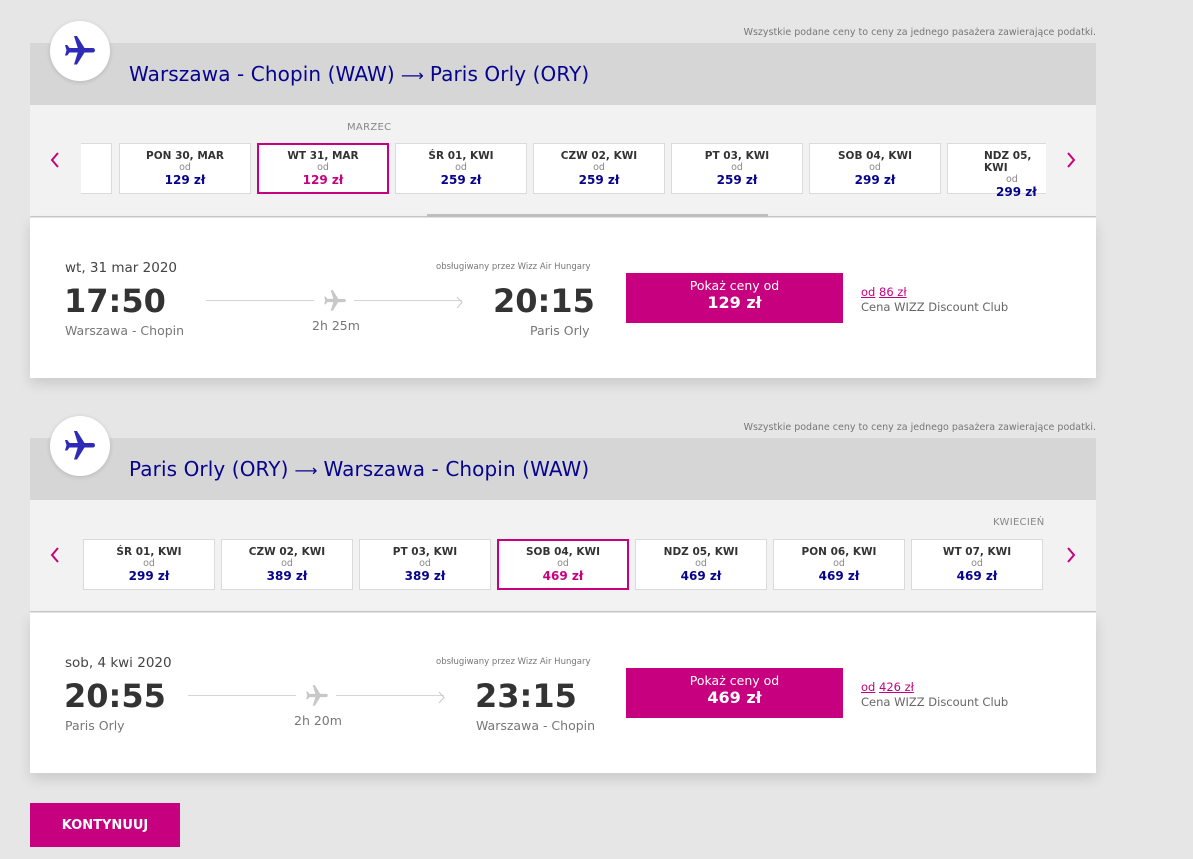 The height and width of the screenshot is (859, 1193). Describe the element at coordinates (526, 696) in the screenshot. I see `arrival-time: 23:15` at that location.